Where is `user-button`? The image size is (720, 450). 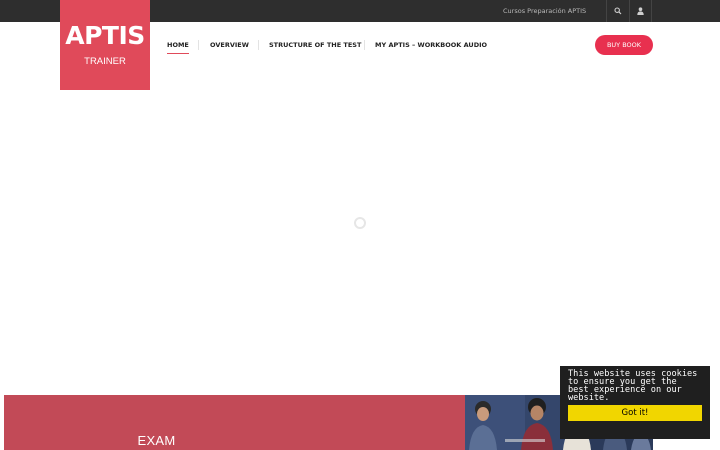
user-button is located at coordinates (640, 11).